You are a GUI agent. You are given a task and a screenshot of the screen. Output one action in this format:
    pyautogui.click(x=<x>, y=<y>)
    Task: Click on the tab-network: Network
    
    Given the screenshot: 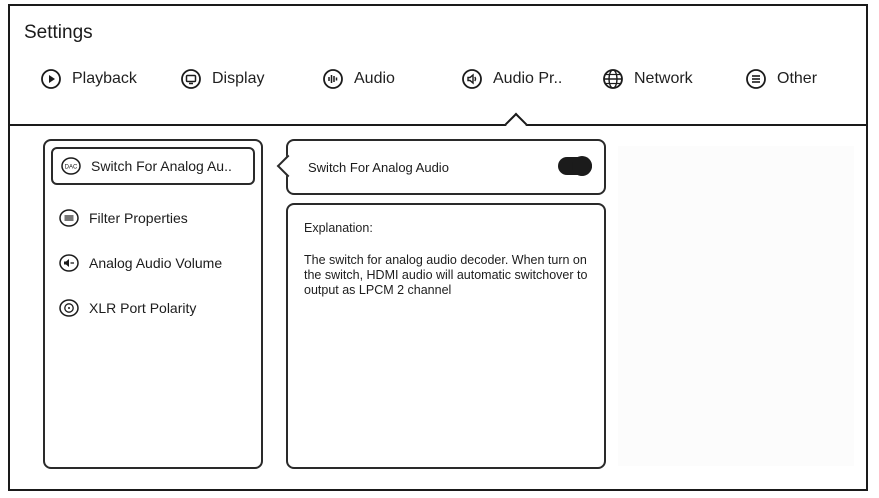 What is the action you would take?
    pyautogui.click(x=647, y=79)
    